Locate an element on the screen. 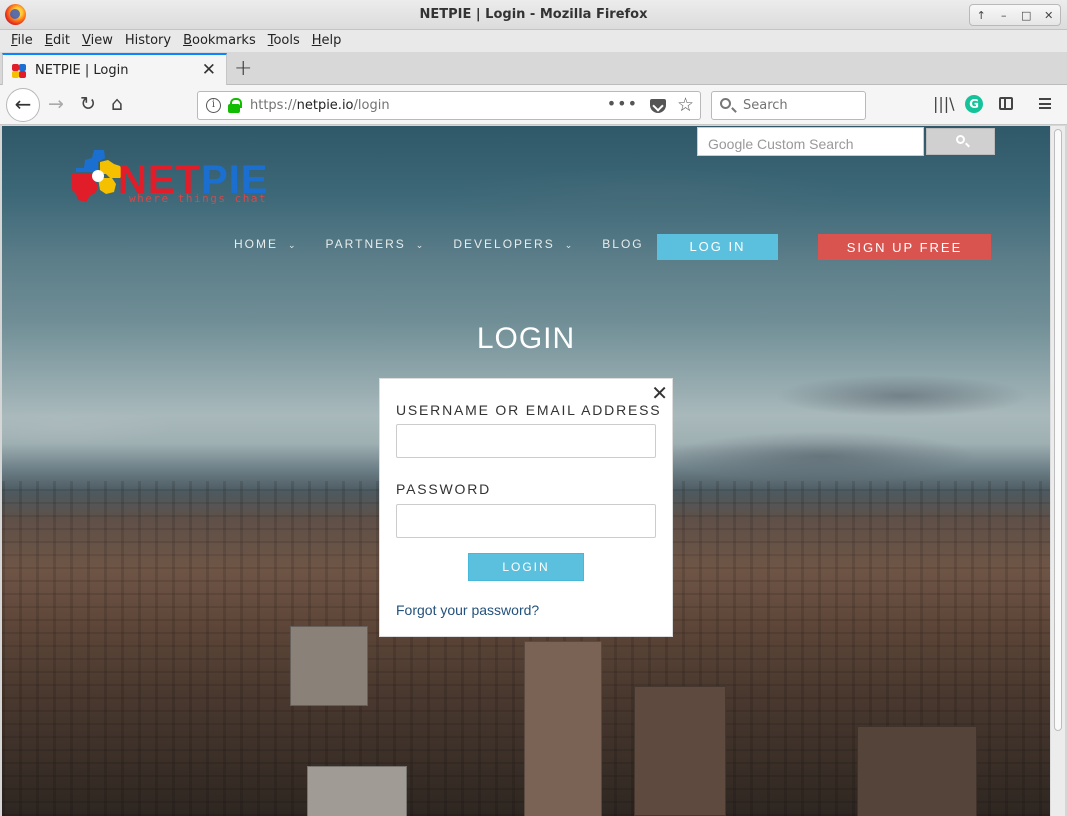  site-info-icon: i is located at coordinates (213, 105).